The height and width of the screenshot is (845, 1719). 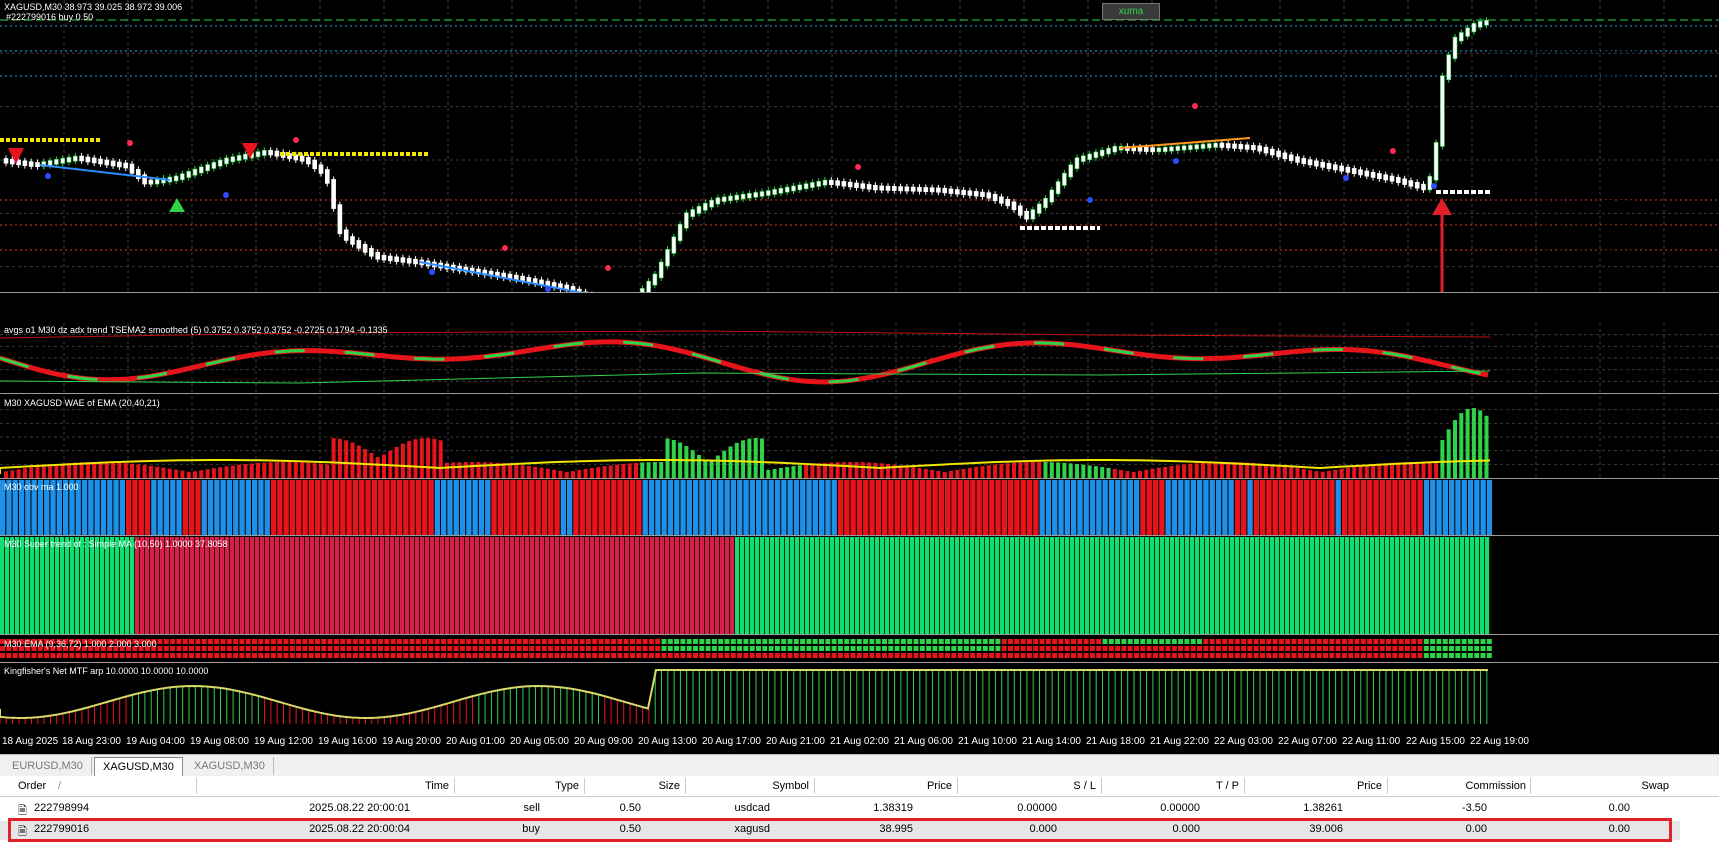 What do you see at coordinates (1180, 808) in the screenshot?
I see `order-tp: 0.00000` at bounding box center [1180, 808].